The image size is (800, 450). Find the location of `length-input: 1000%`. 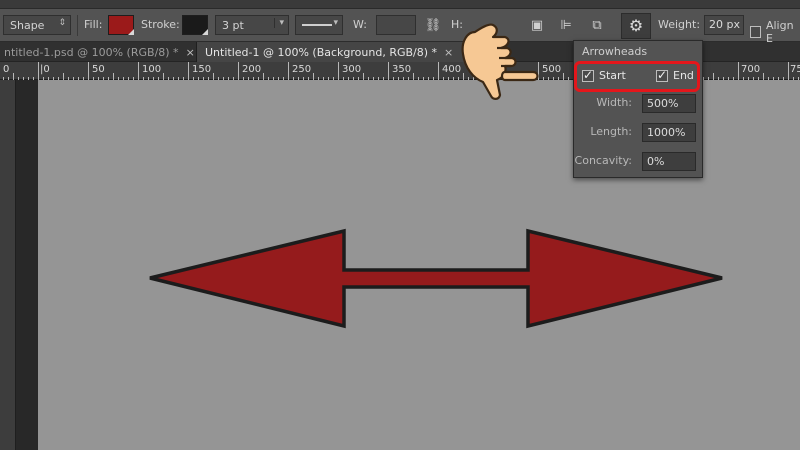

length-input: 1000% is located at coordinates (669, 132).